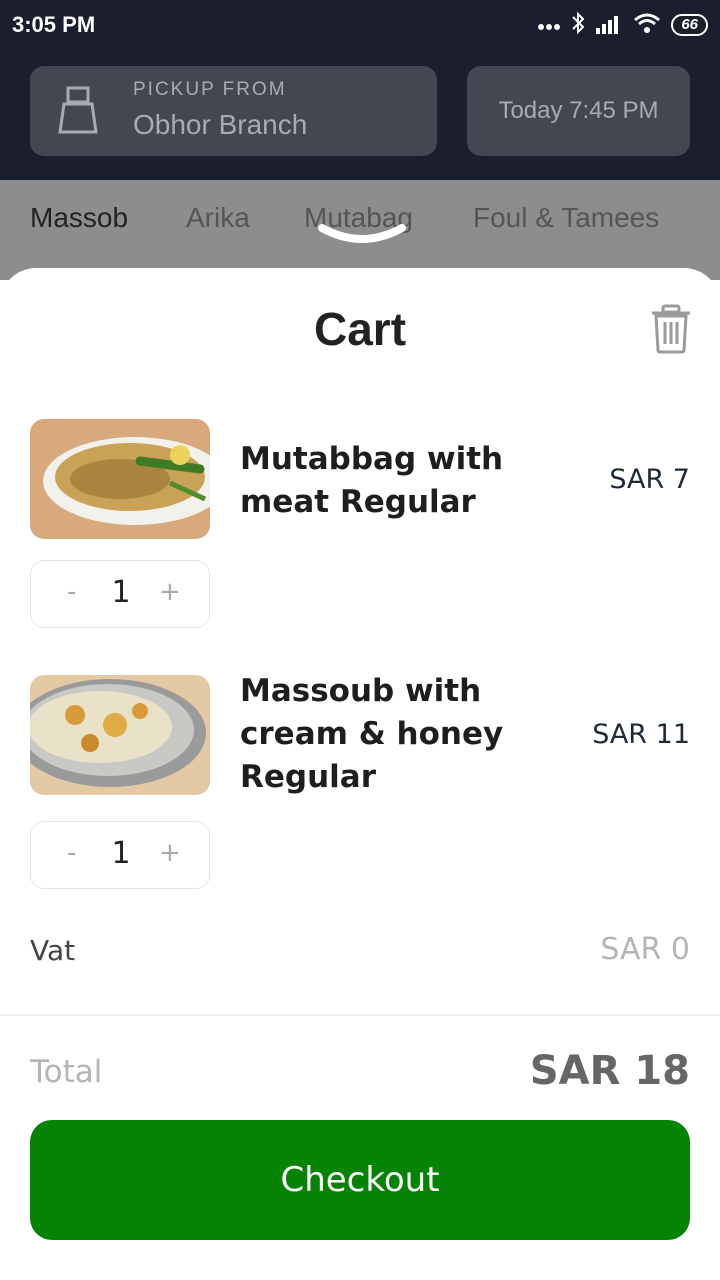 Image resolution: width=720 pixels, height=1280 pixels. Describe the element at coordinates (689, 25) in the screenshot. I see `battery-icon: 66` at that location.